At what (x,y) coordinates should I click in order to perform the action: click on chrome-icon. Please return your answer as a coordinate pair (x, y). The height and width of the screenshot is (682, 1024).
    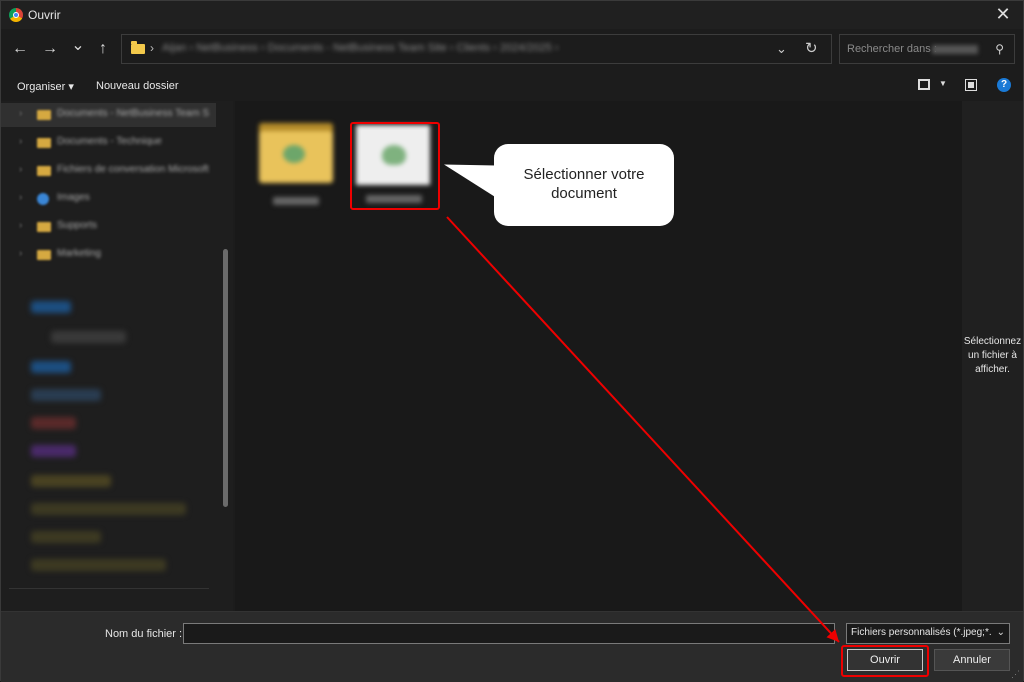
    Looking at the image, I should click on (16, 15).